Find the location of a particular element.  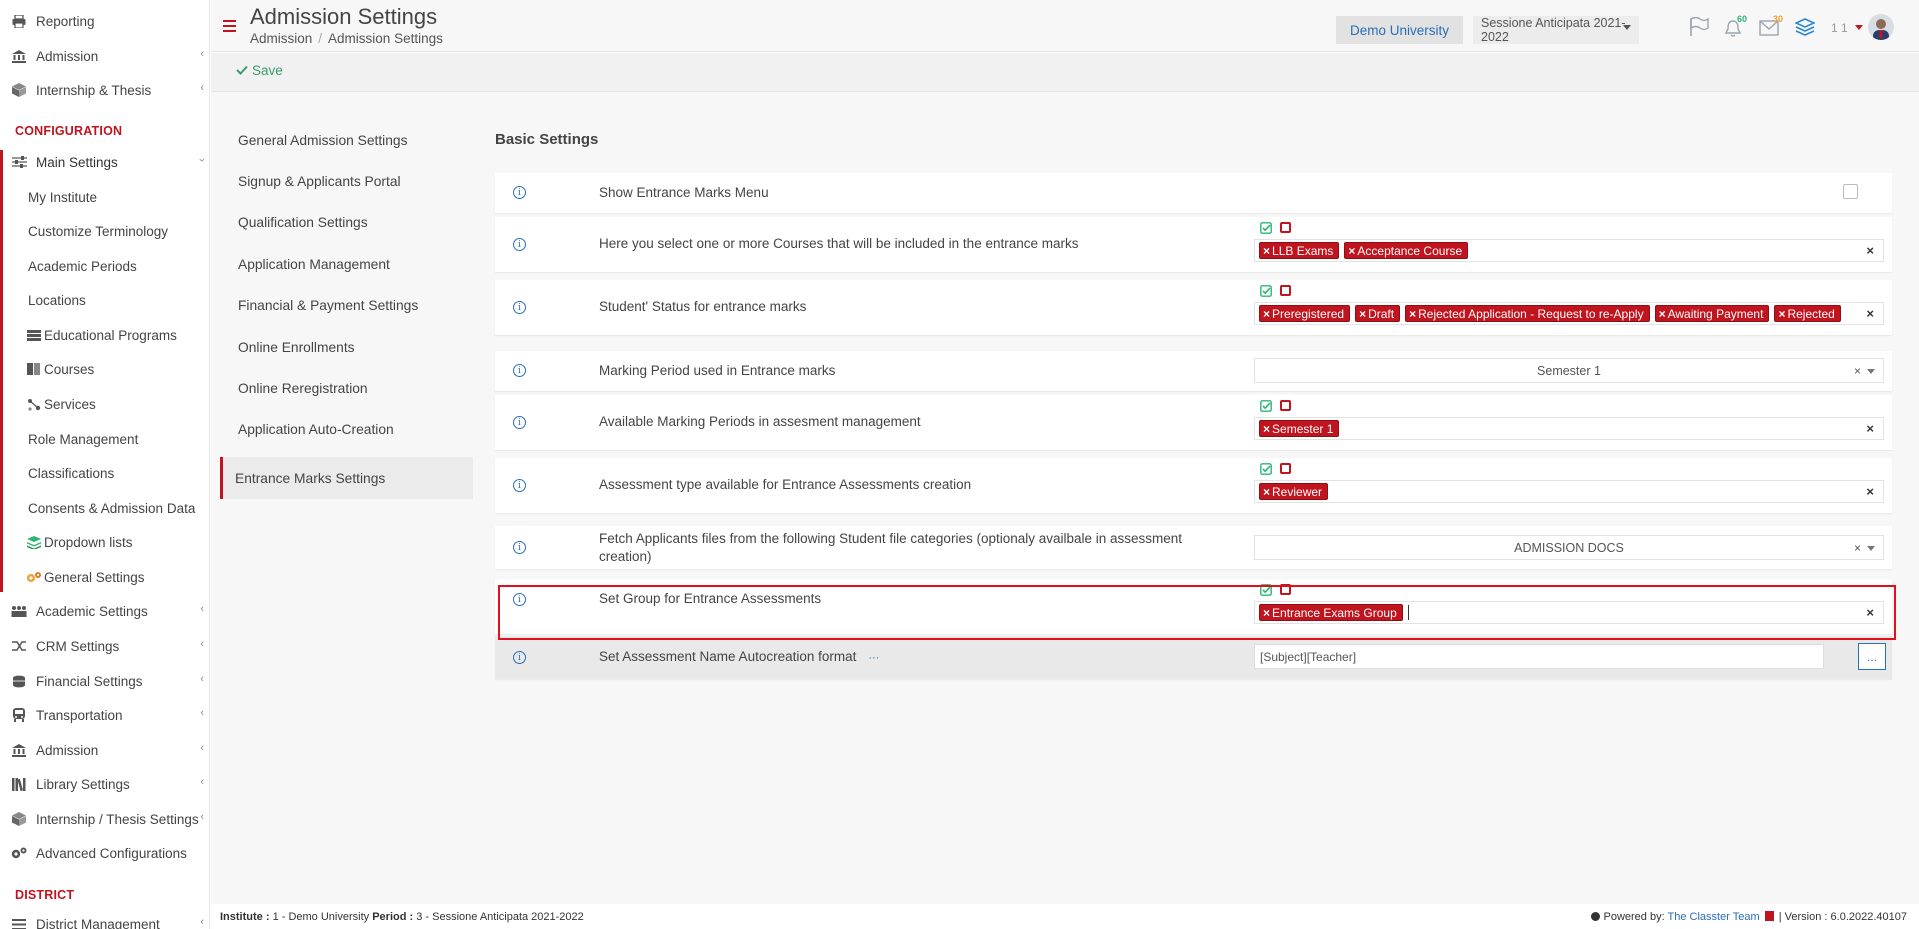

tag-acceptance-course: × Acceptance Course is located at coordinates (1406, 250).